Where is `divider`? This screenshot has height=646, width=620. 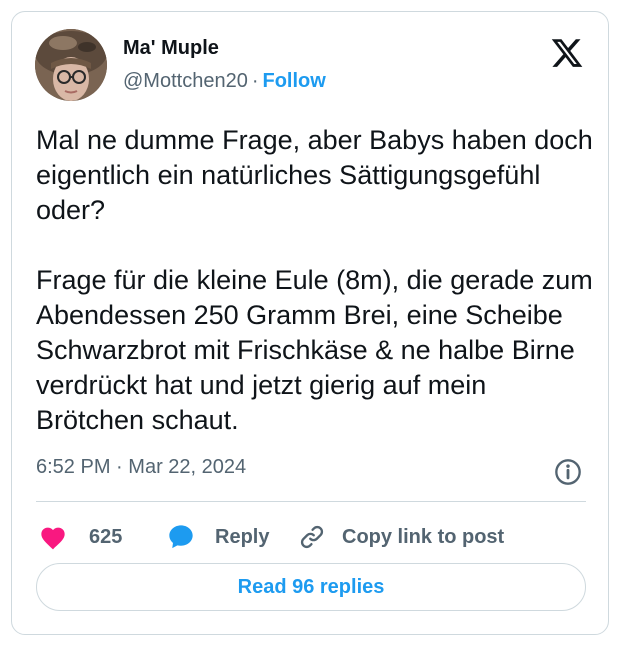
divider is located at coordinates (311, 501).